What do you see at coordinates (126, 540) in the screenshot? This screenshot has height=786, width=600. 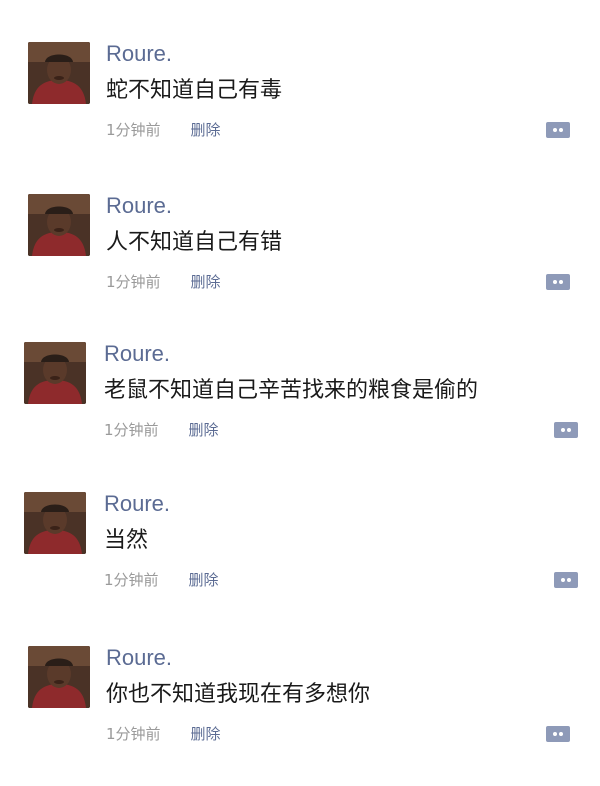 I see `post-content: 当然` at bounding box center [126, 540].